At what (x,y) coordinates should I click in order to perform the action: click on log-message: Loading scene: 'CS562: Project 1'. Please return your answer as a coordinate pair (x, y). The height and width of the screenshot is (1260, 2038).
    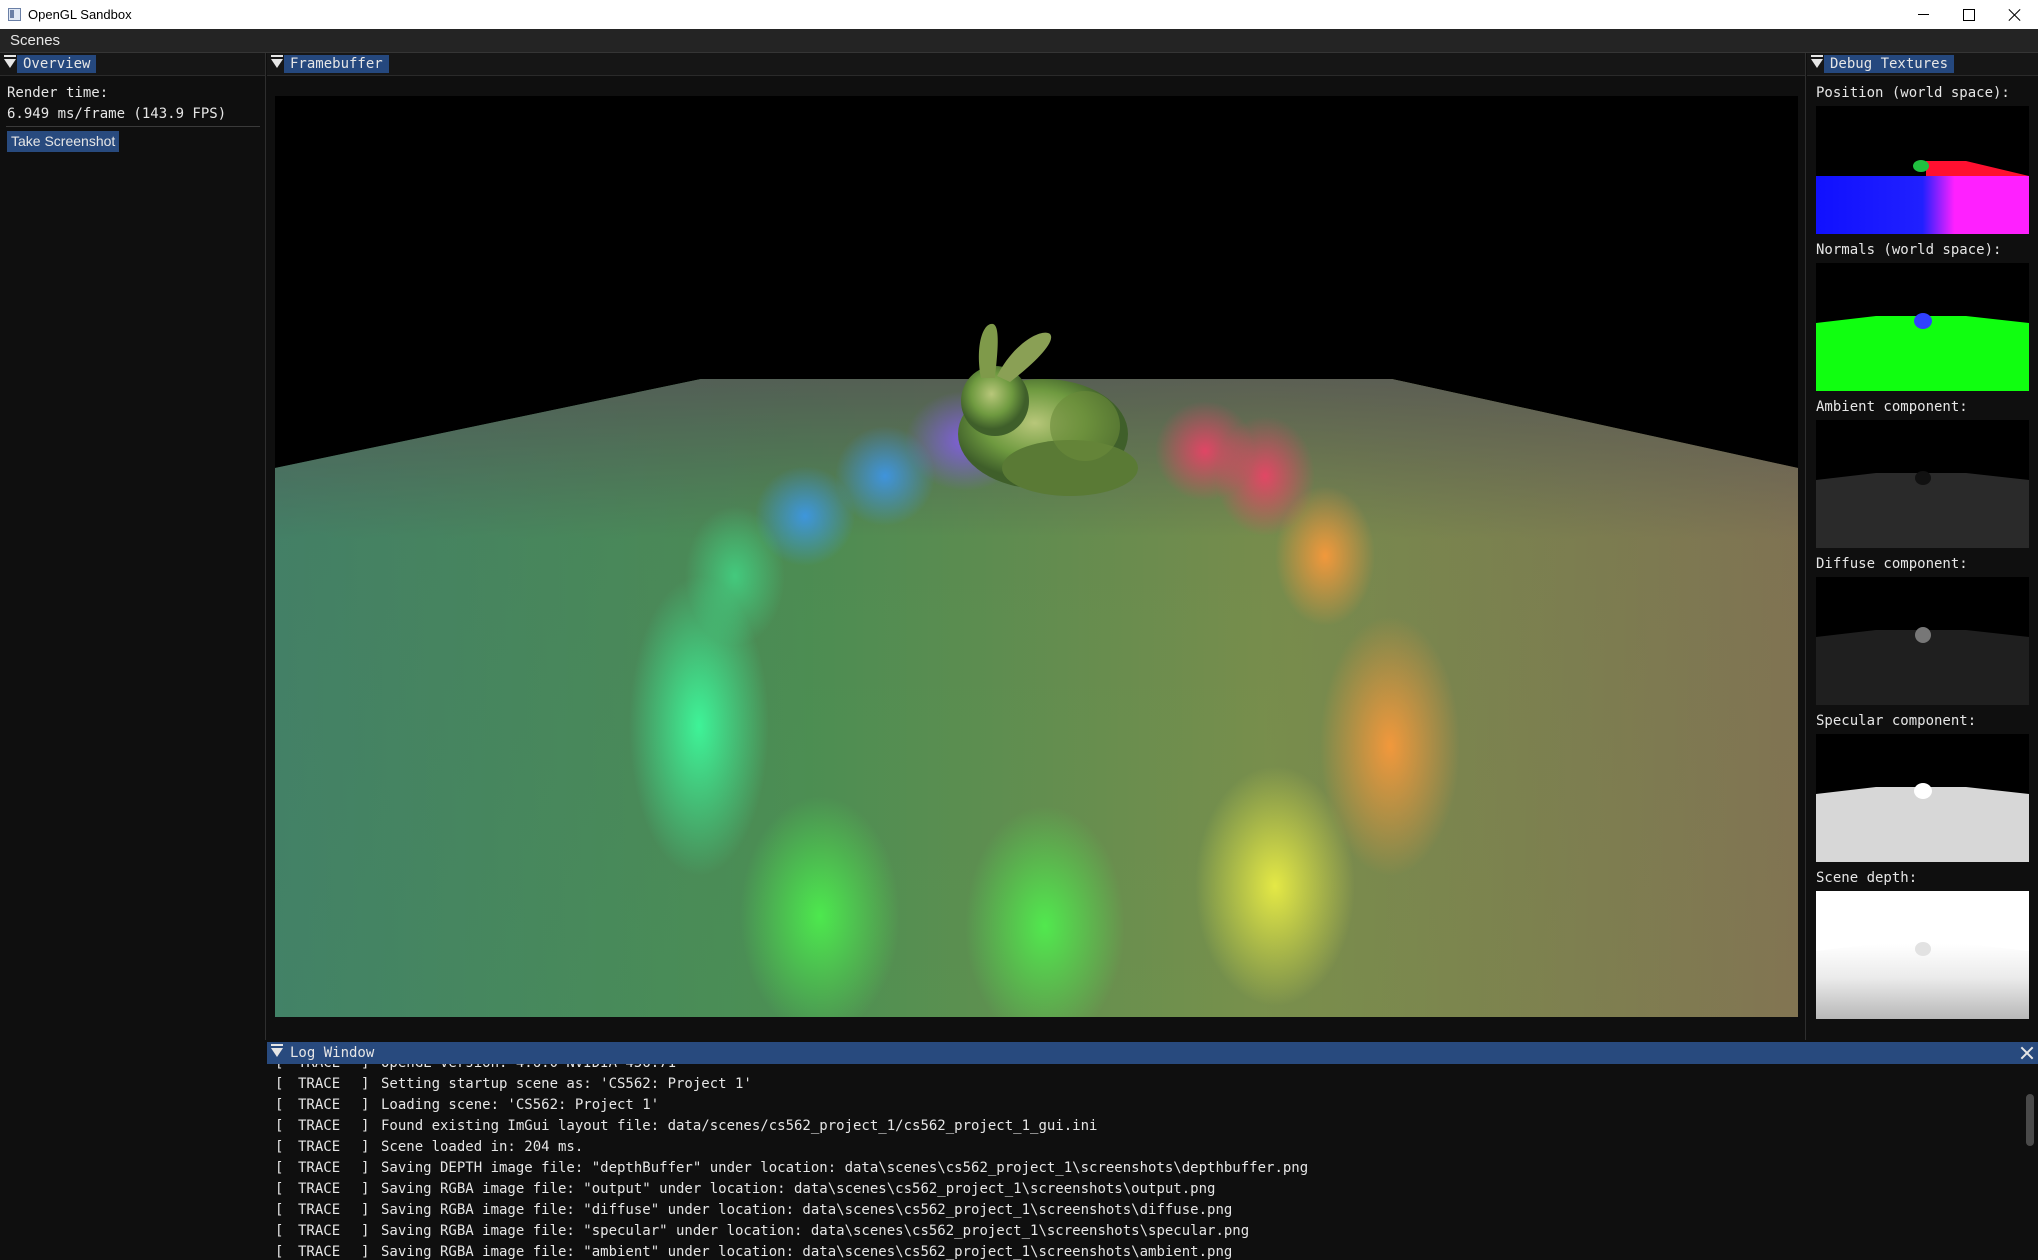
    Looking at the image, I should click on (520, 1105).